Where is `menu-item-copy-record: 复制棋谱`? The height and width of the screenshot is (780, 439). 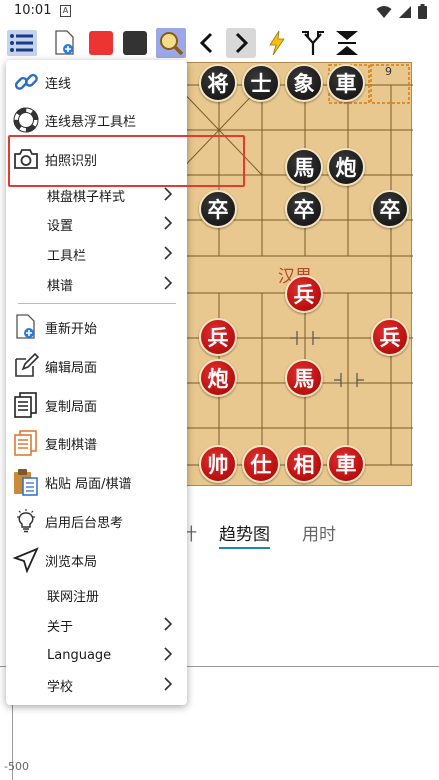
menu-item-copy-record: 复制棋谱 is located at coordinates (96, 443).